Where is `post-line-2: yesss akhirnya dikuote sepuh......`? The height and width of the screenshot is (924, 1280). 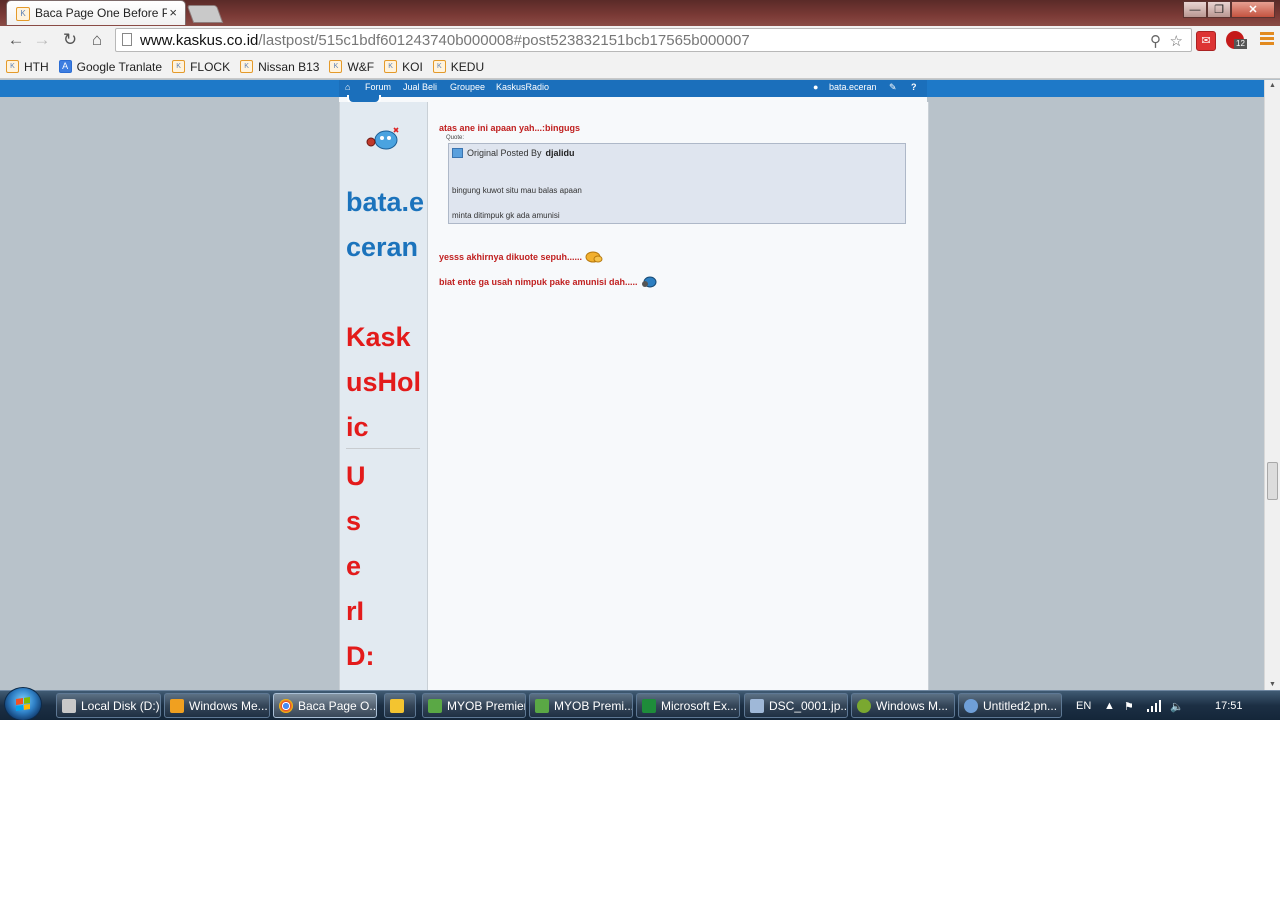
post-line-2: yesss akhirnya dikuote sepuh...... is located at coordinates (521, 257).